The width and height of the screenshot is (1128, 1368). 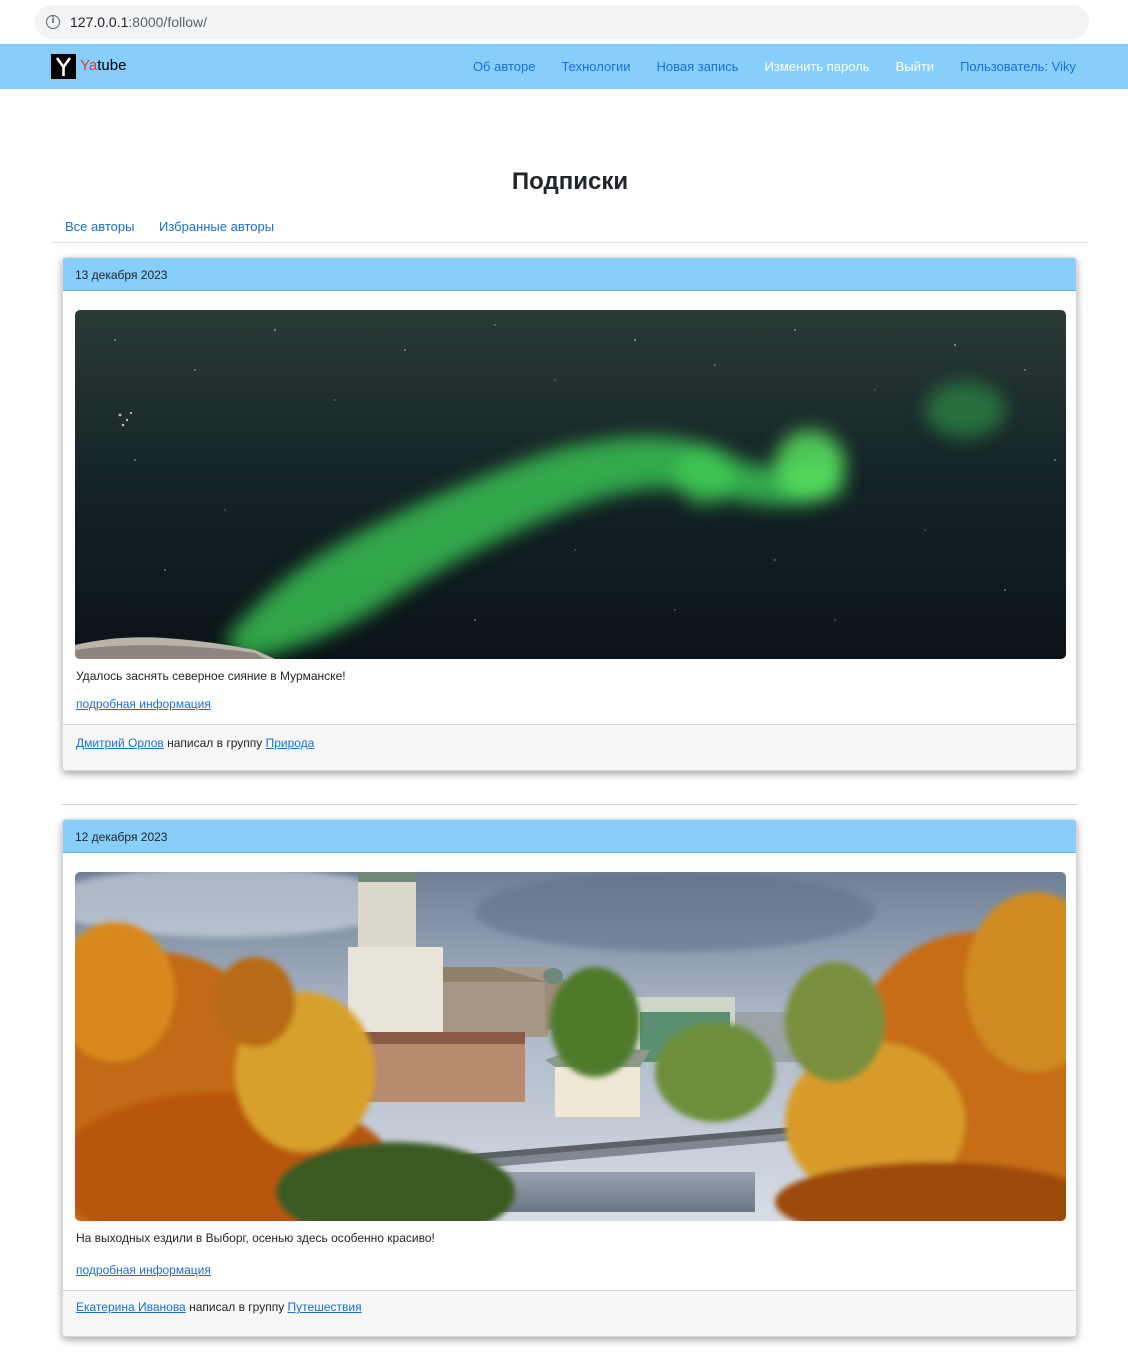 I want to click on brand-link: Yatube, so click(x=103, y=65).